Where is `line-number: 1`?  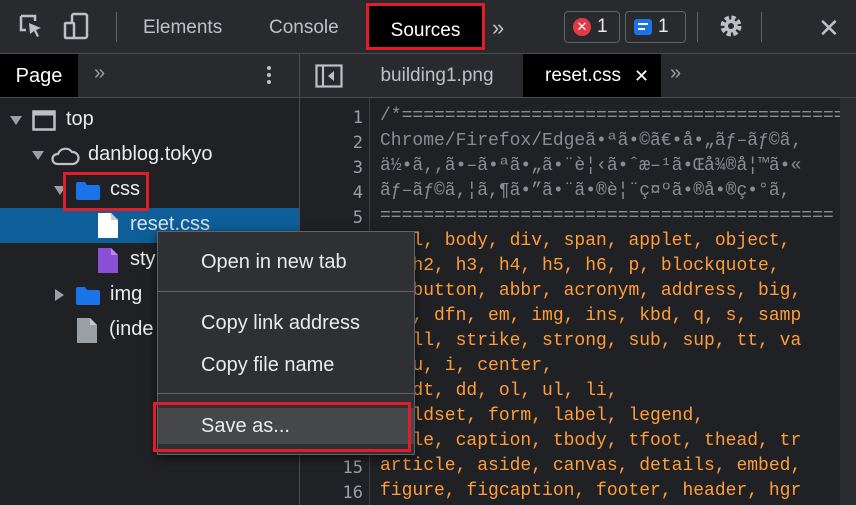
line-number: 1 is located at coordinates (357, 118).